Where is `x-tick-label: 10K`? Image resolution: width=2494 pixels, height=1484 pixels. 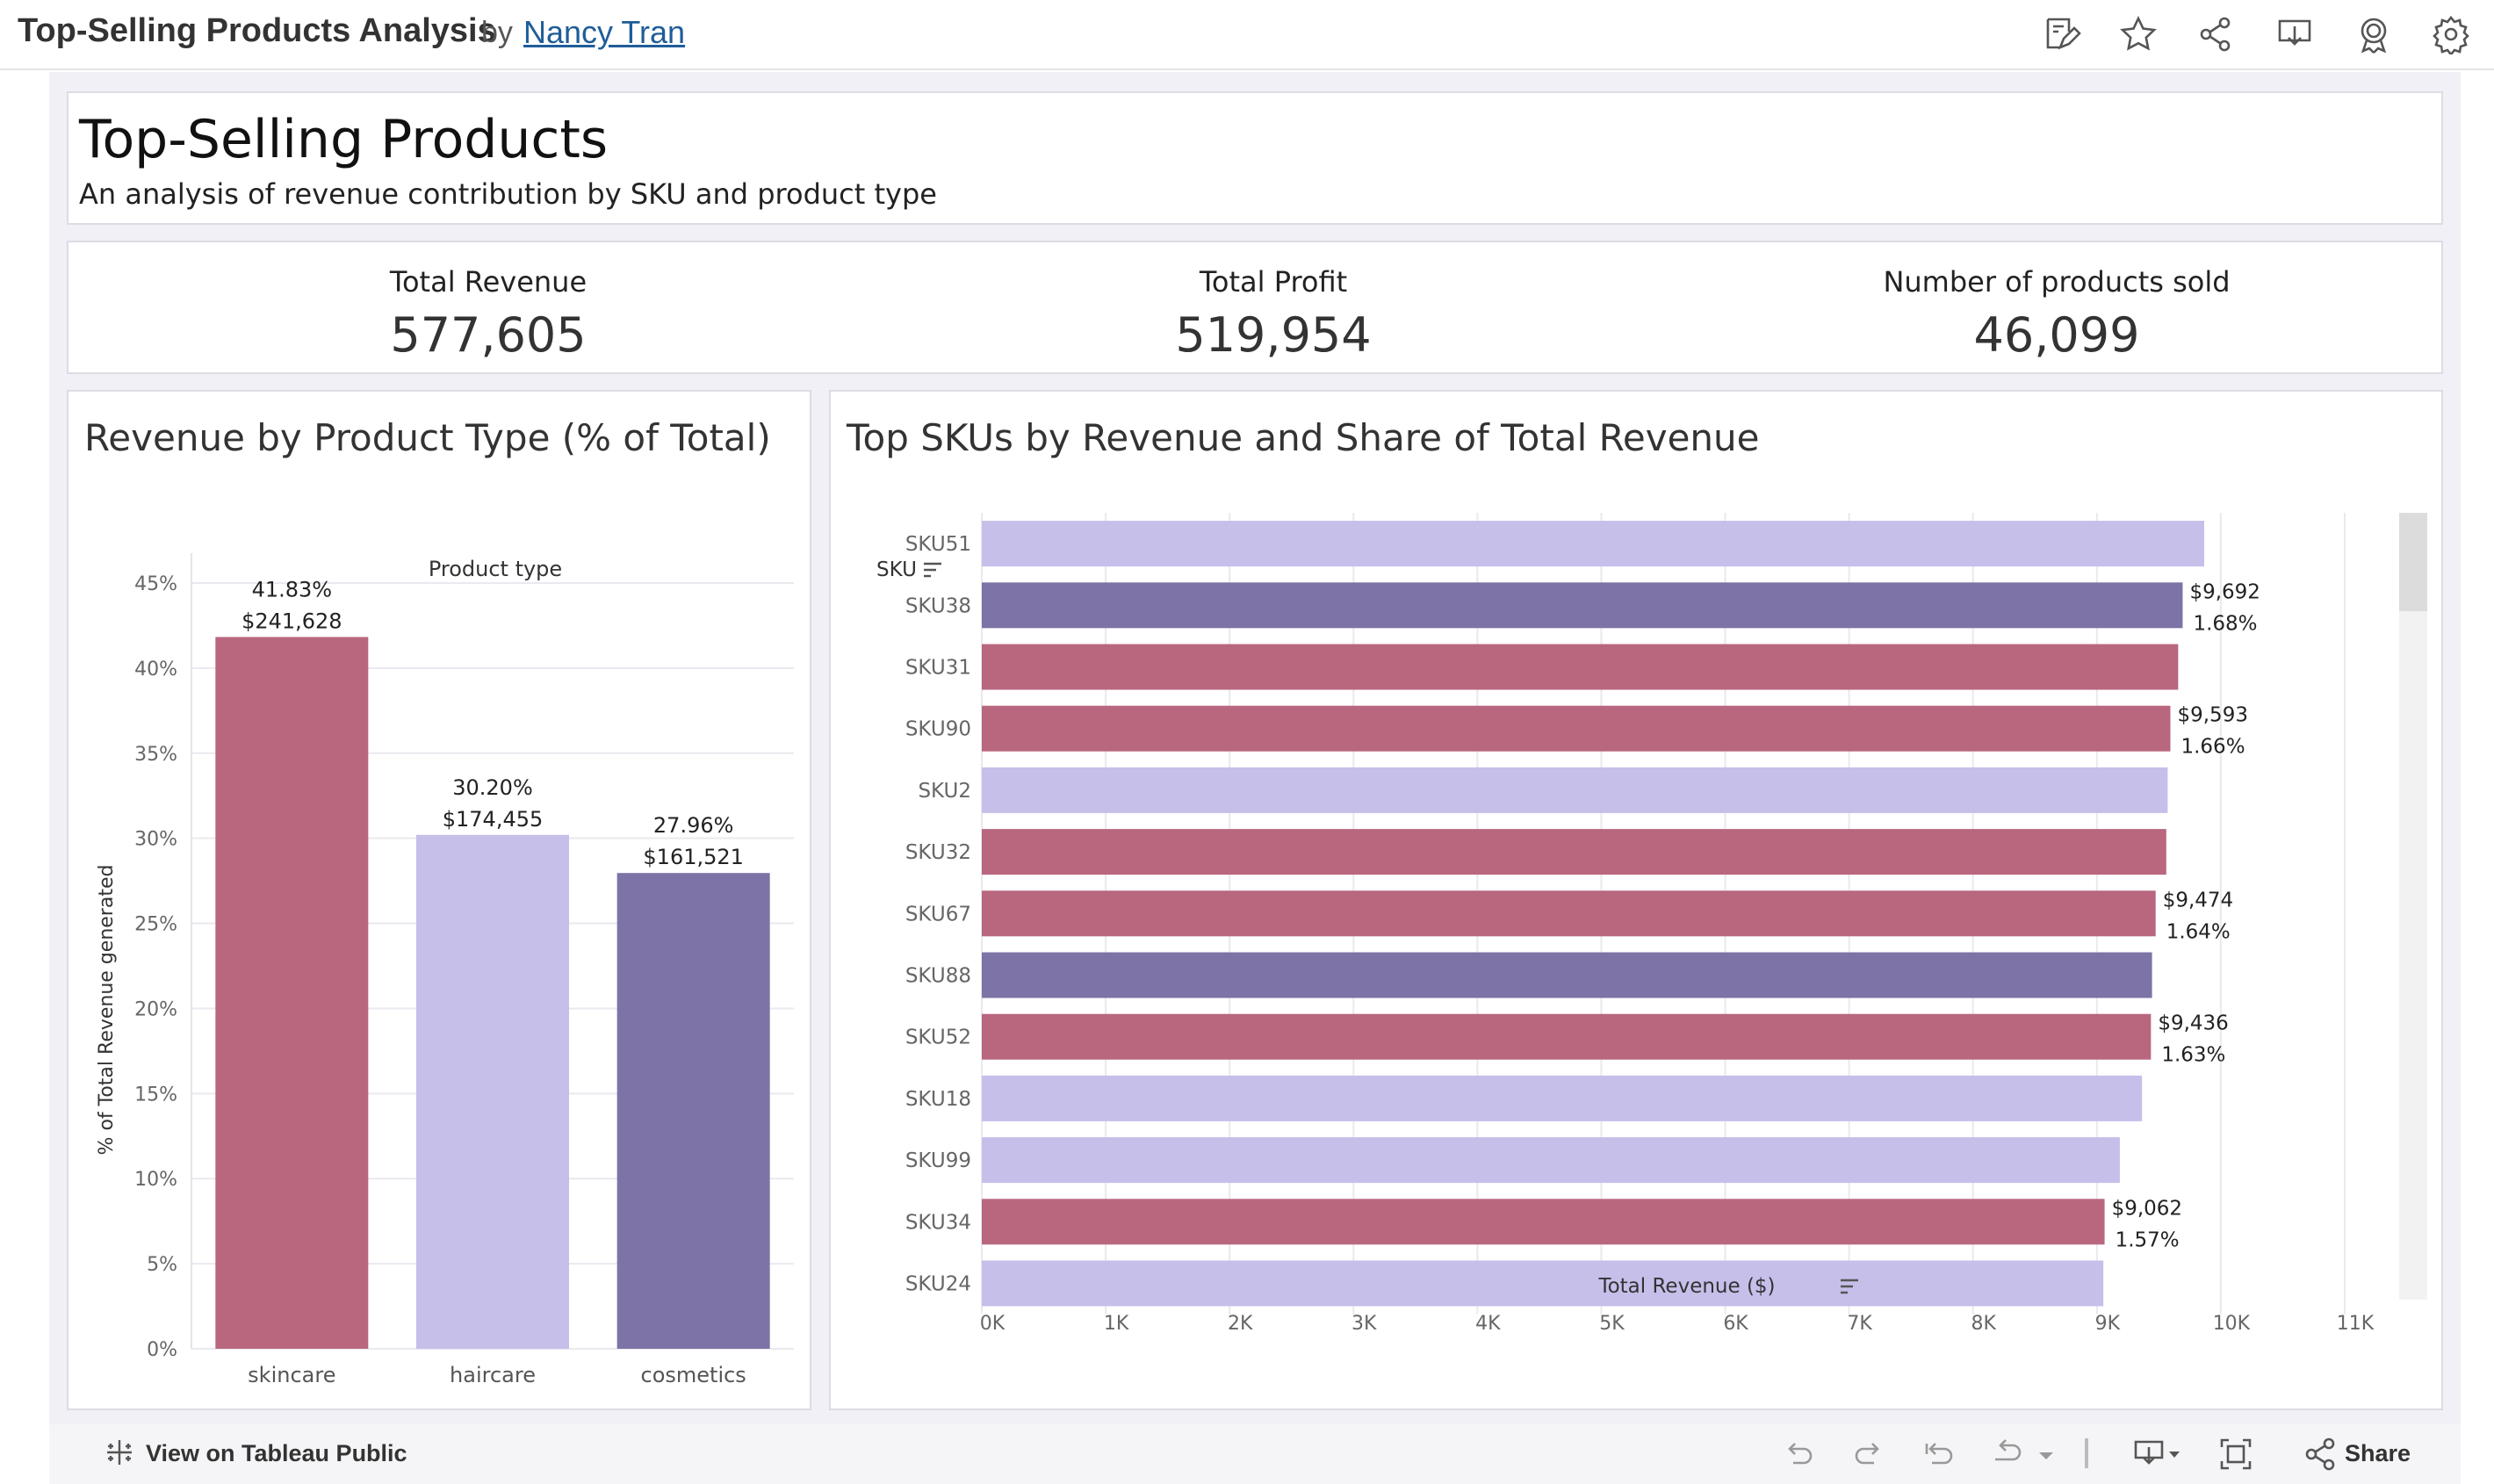 x-tick-label: 10K is located at coordinates (2232, 1324).